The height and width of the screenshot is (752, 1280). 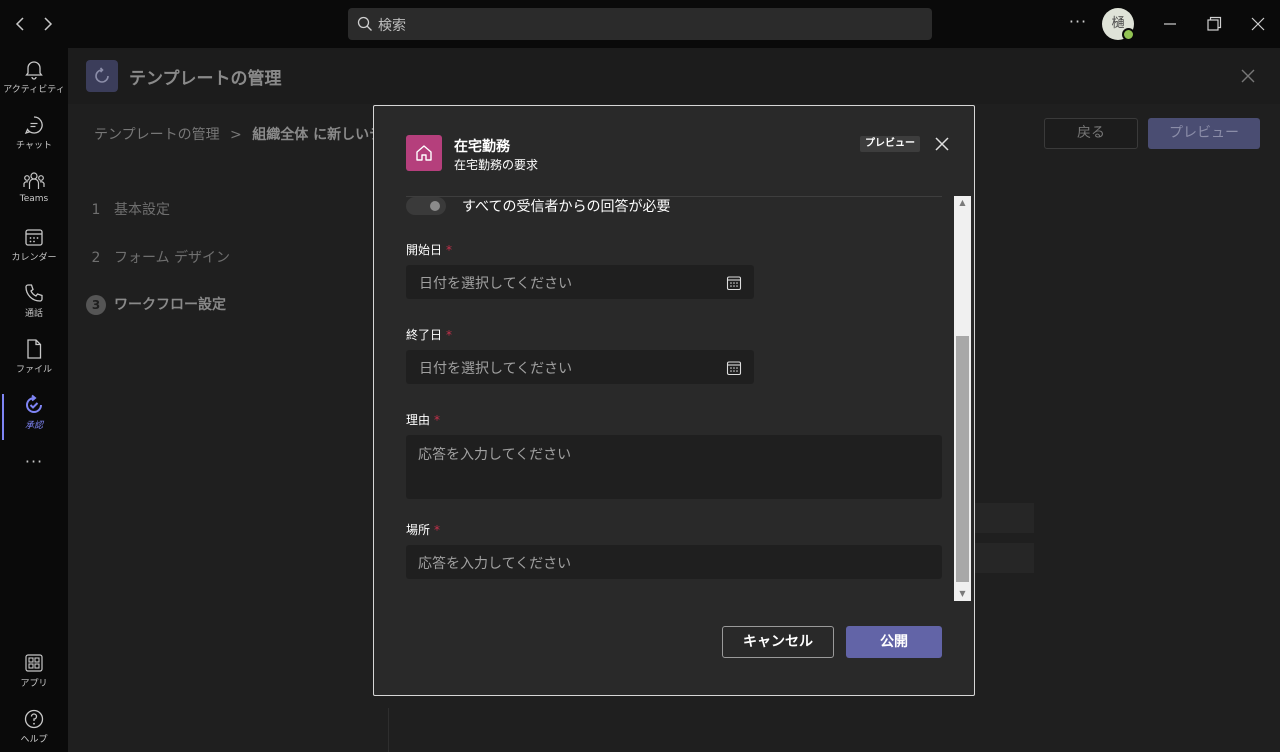 What do you see at coordinates (894, 642) in the screenshot?
I see `publish-button: 公開` at bounding box center [894, 642].